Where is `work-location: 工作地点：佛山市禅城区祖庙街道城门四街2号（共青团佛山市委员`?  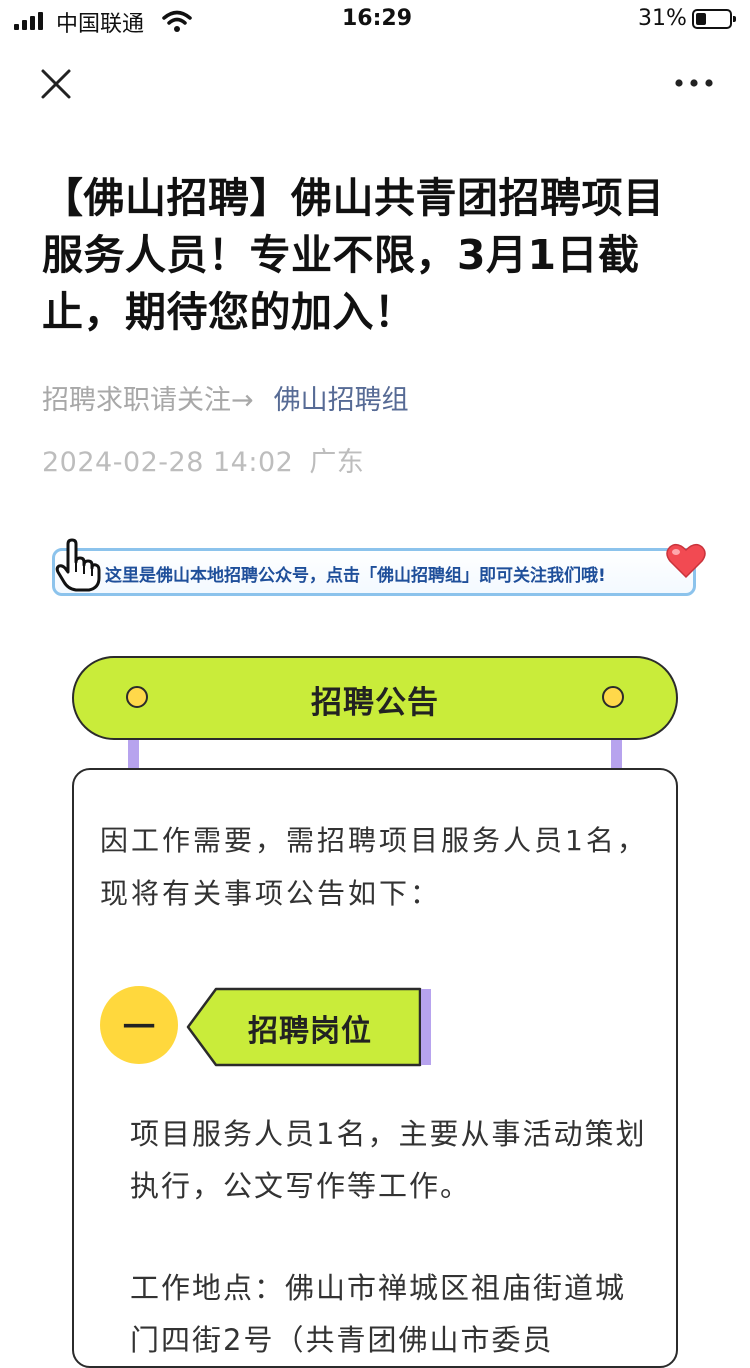 work-location: 工作地点：佛山市禅城区祖庙街道城门四街2号（共青团佛山市委员 is located at coordinates (378, 1314).